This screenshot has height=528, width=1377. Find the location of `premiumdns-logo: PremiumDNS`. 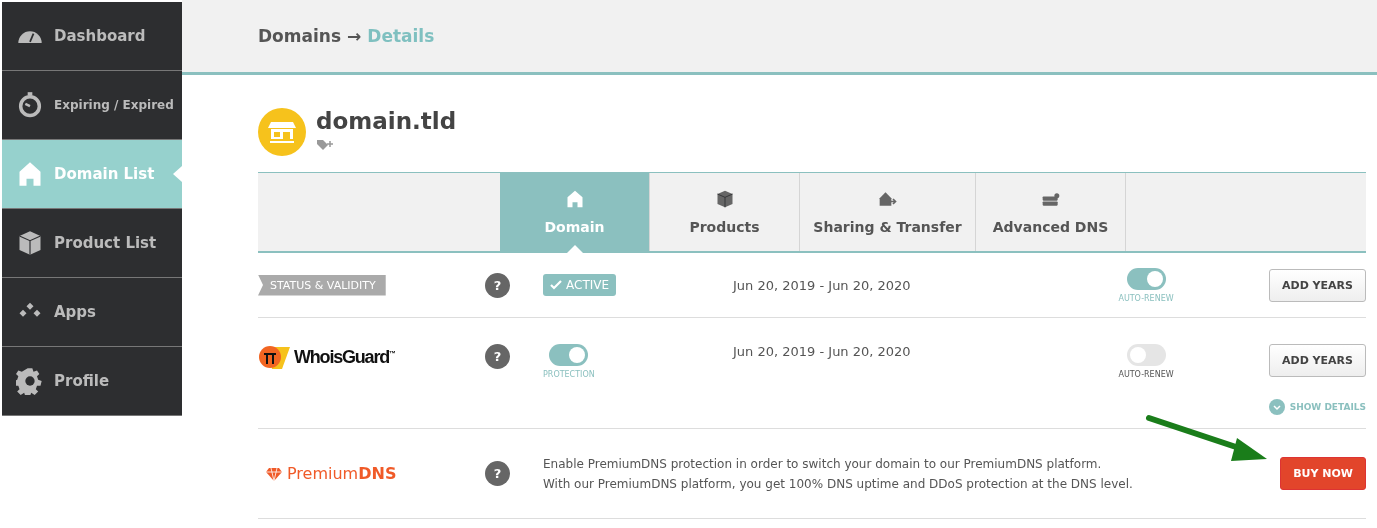

premiumdns-logo: PremiumDNS is located at coordinates (371, 473).